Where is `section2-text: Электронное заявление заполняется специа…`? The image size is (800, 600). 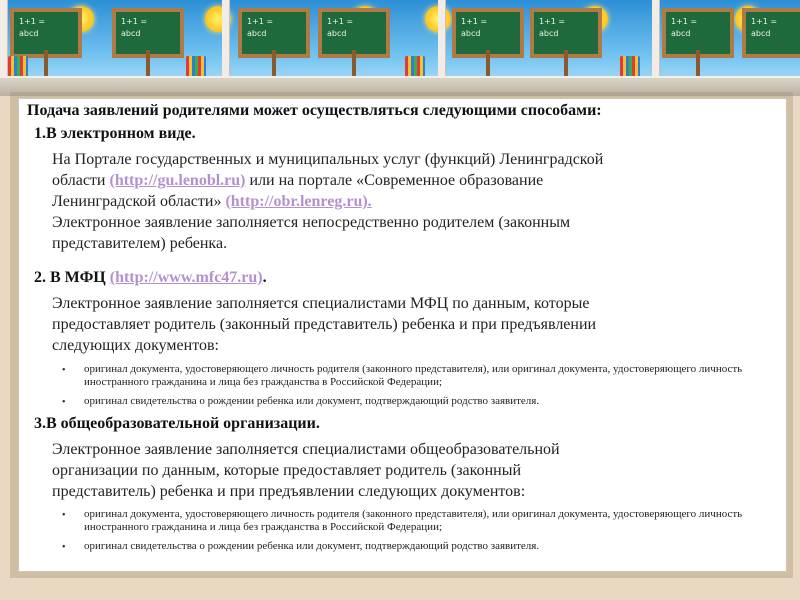
section2-text: Электронное заявление заполняется специа… is located at coordinates (407, 324).